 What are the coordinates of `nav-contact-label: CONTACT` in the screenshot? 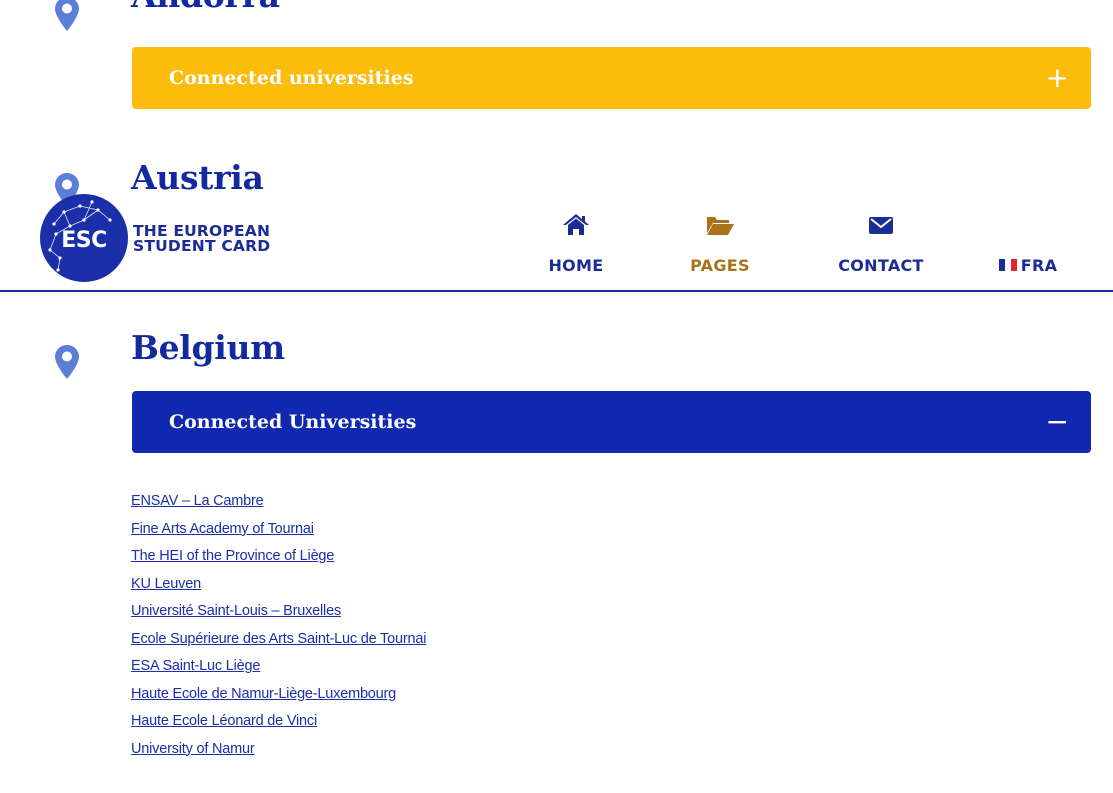 It's located at (881, 265).